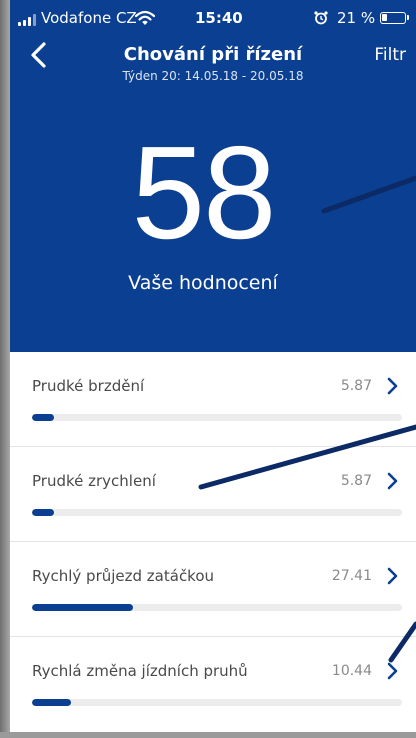  Describe the element at coordinates (204, 192) in the screenshot. I see `score-value: 58` at that location.